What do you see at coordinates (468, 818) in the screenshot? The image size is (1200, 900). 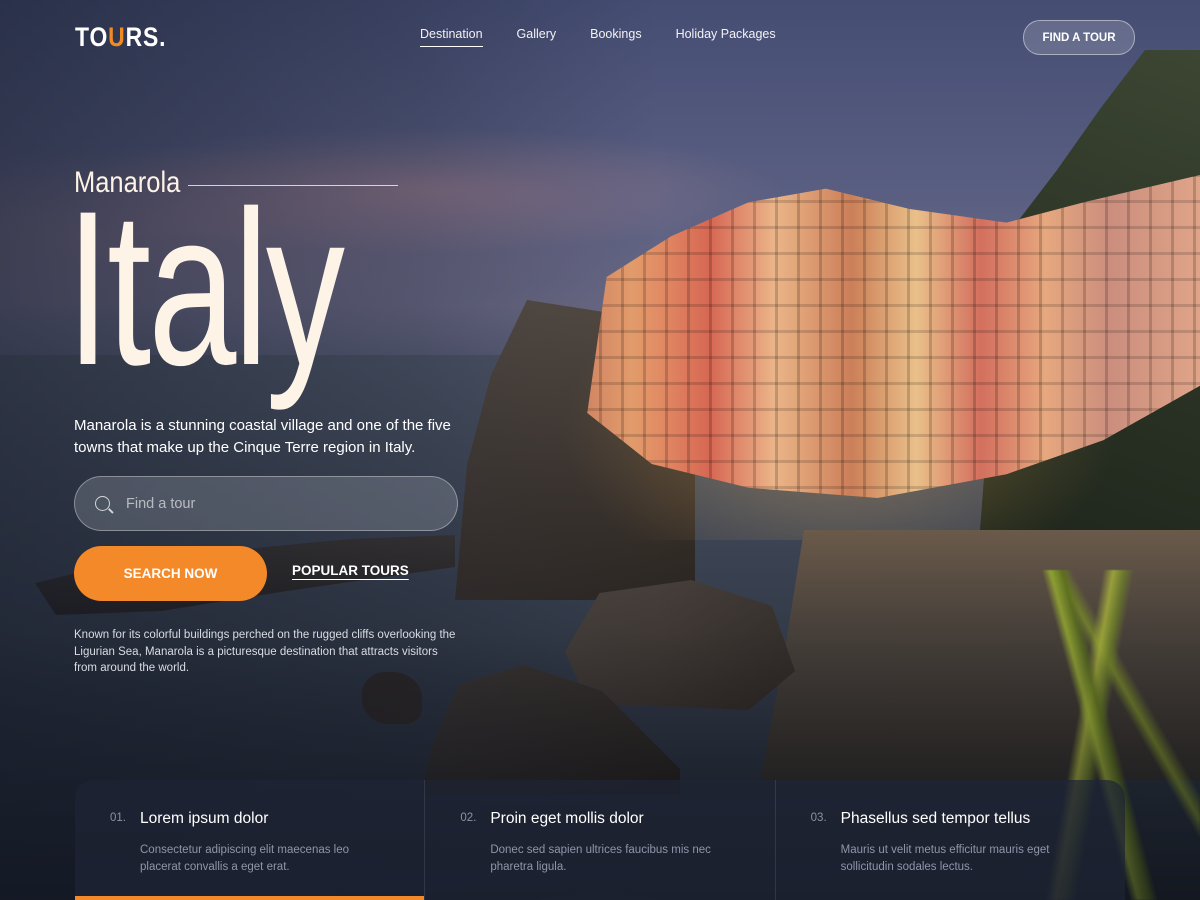 I see `feature-number: 02.` at bounding box center [468, 818].